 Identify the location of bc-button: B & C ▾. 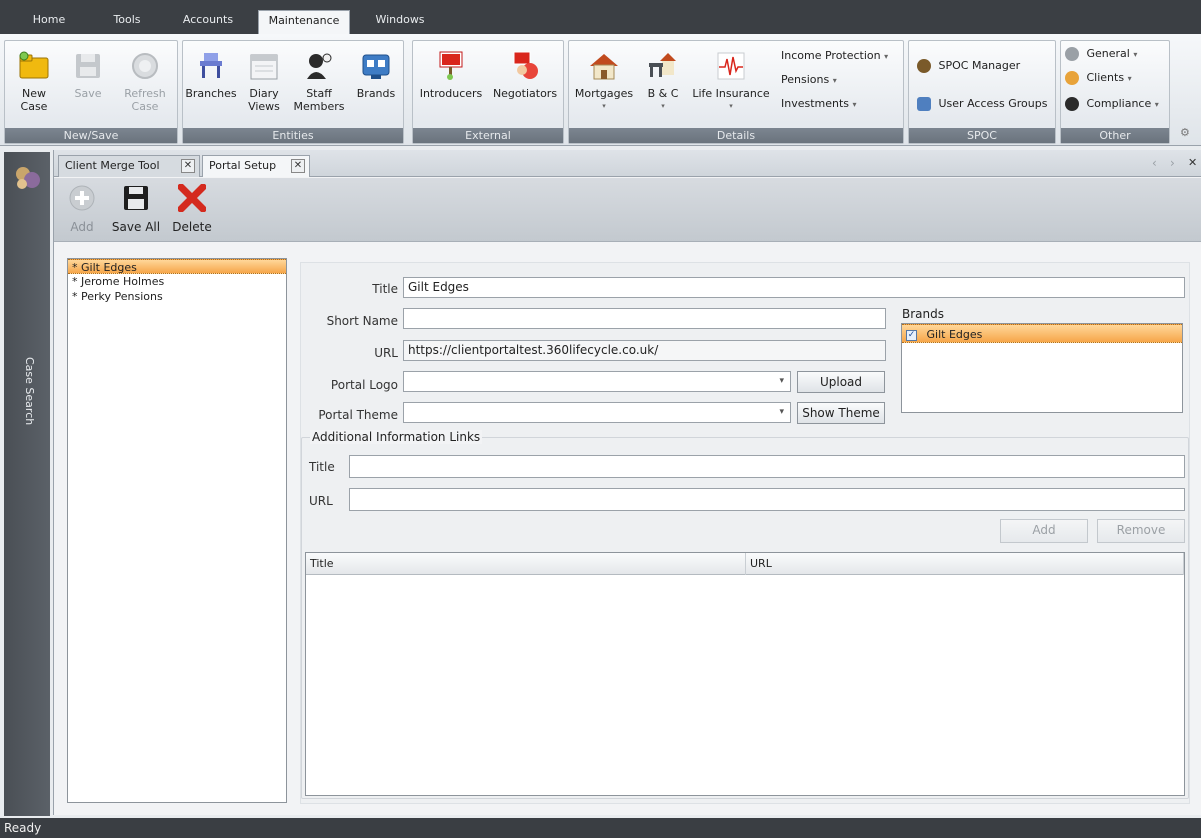
(663, 79).